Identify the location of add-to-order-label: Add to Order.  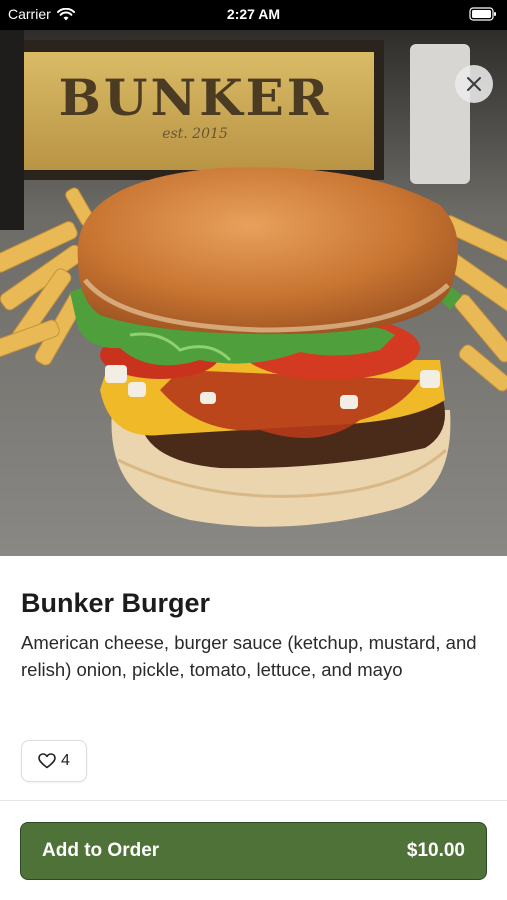
(101, 850).